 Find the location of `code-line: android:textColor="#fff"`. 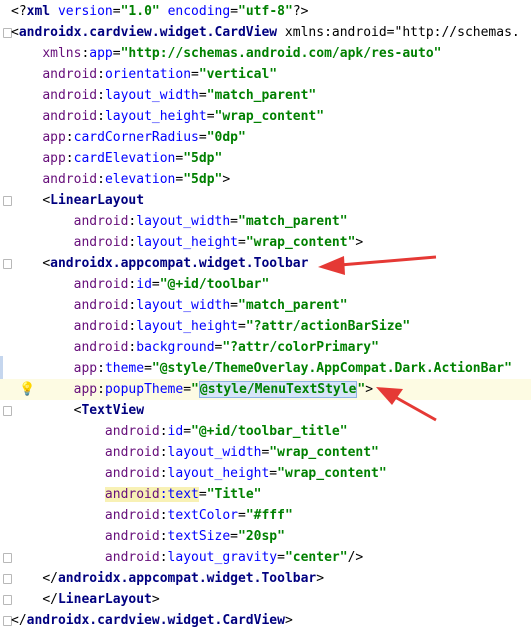

code-line: android:textColor="#fff" is located at coordinates (265, 515).